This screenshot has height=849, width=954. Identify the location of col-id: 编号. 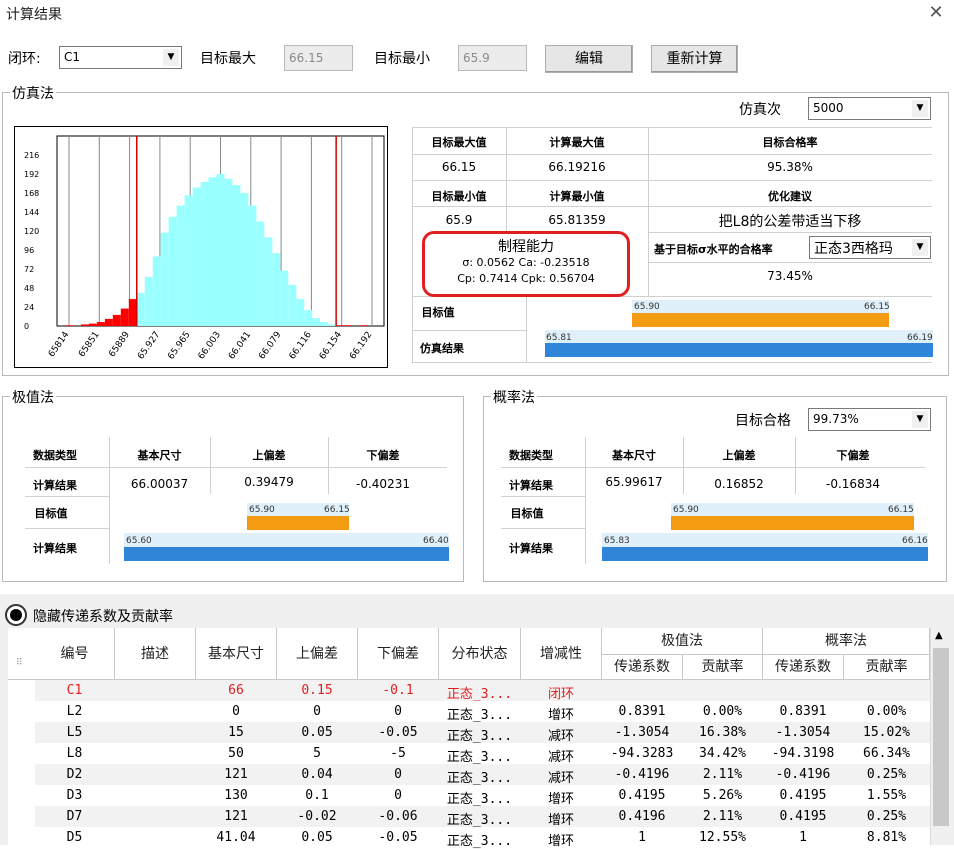
(74, 653).